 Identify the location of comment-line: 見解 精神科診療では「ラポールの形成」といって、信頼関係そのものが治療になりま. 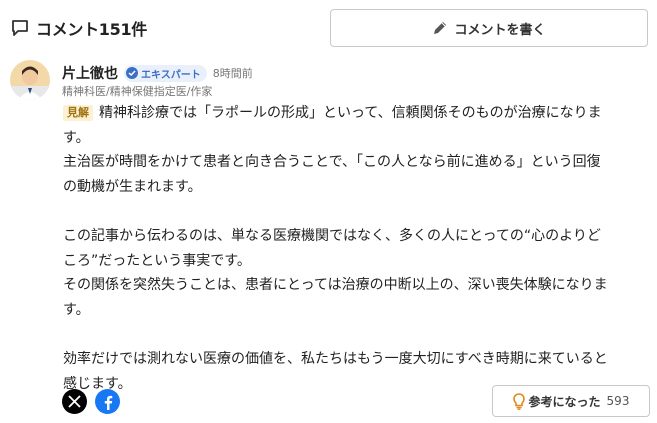
(358, 113).